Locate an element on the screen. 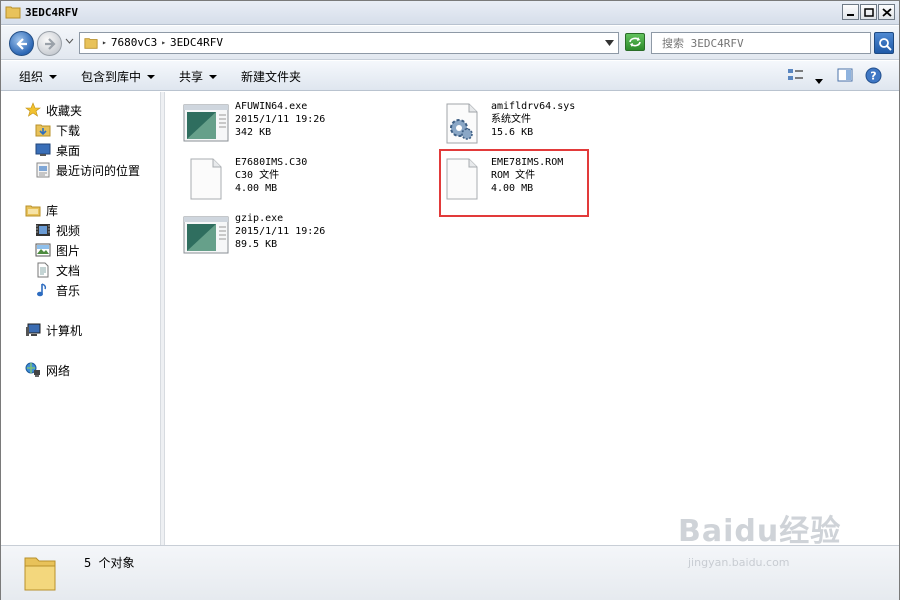  title-bar: 3EDC4RFV is located at coordinates (450, 13).